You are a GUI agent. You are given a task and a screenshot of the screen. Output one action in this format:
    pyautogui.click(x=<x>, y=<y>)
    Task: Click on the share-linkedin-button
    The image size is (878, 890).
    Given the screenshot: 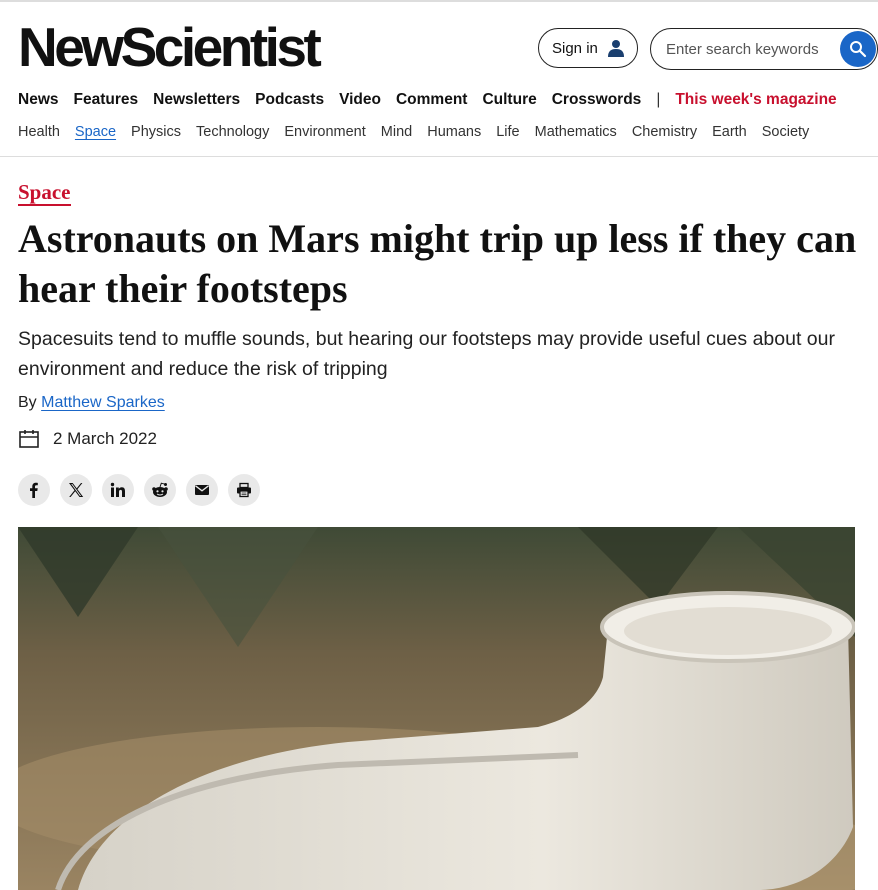 What is the action you would take?
    pyautogui.click(x=118, y=490)
    